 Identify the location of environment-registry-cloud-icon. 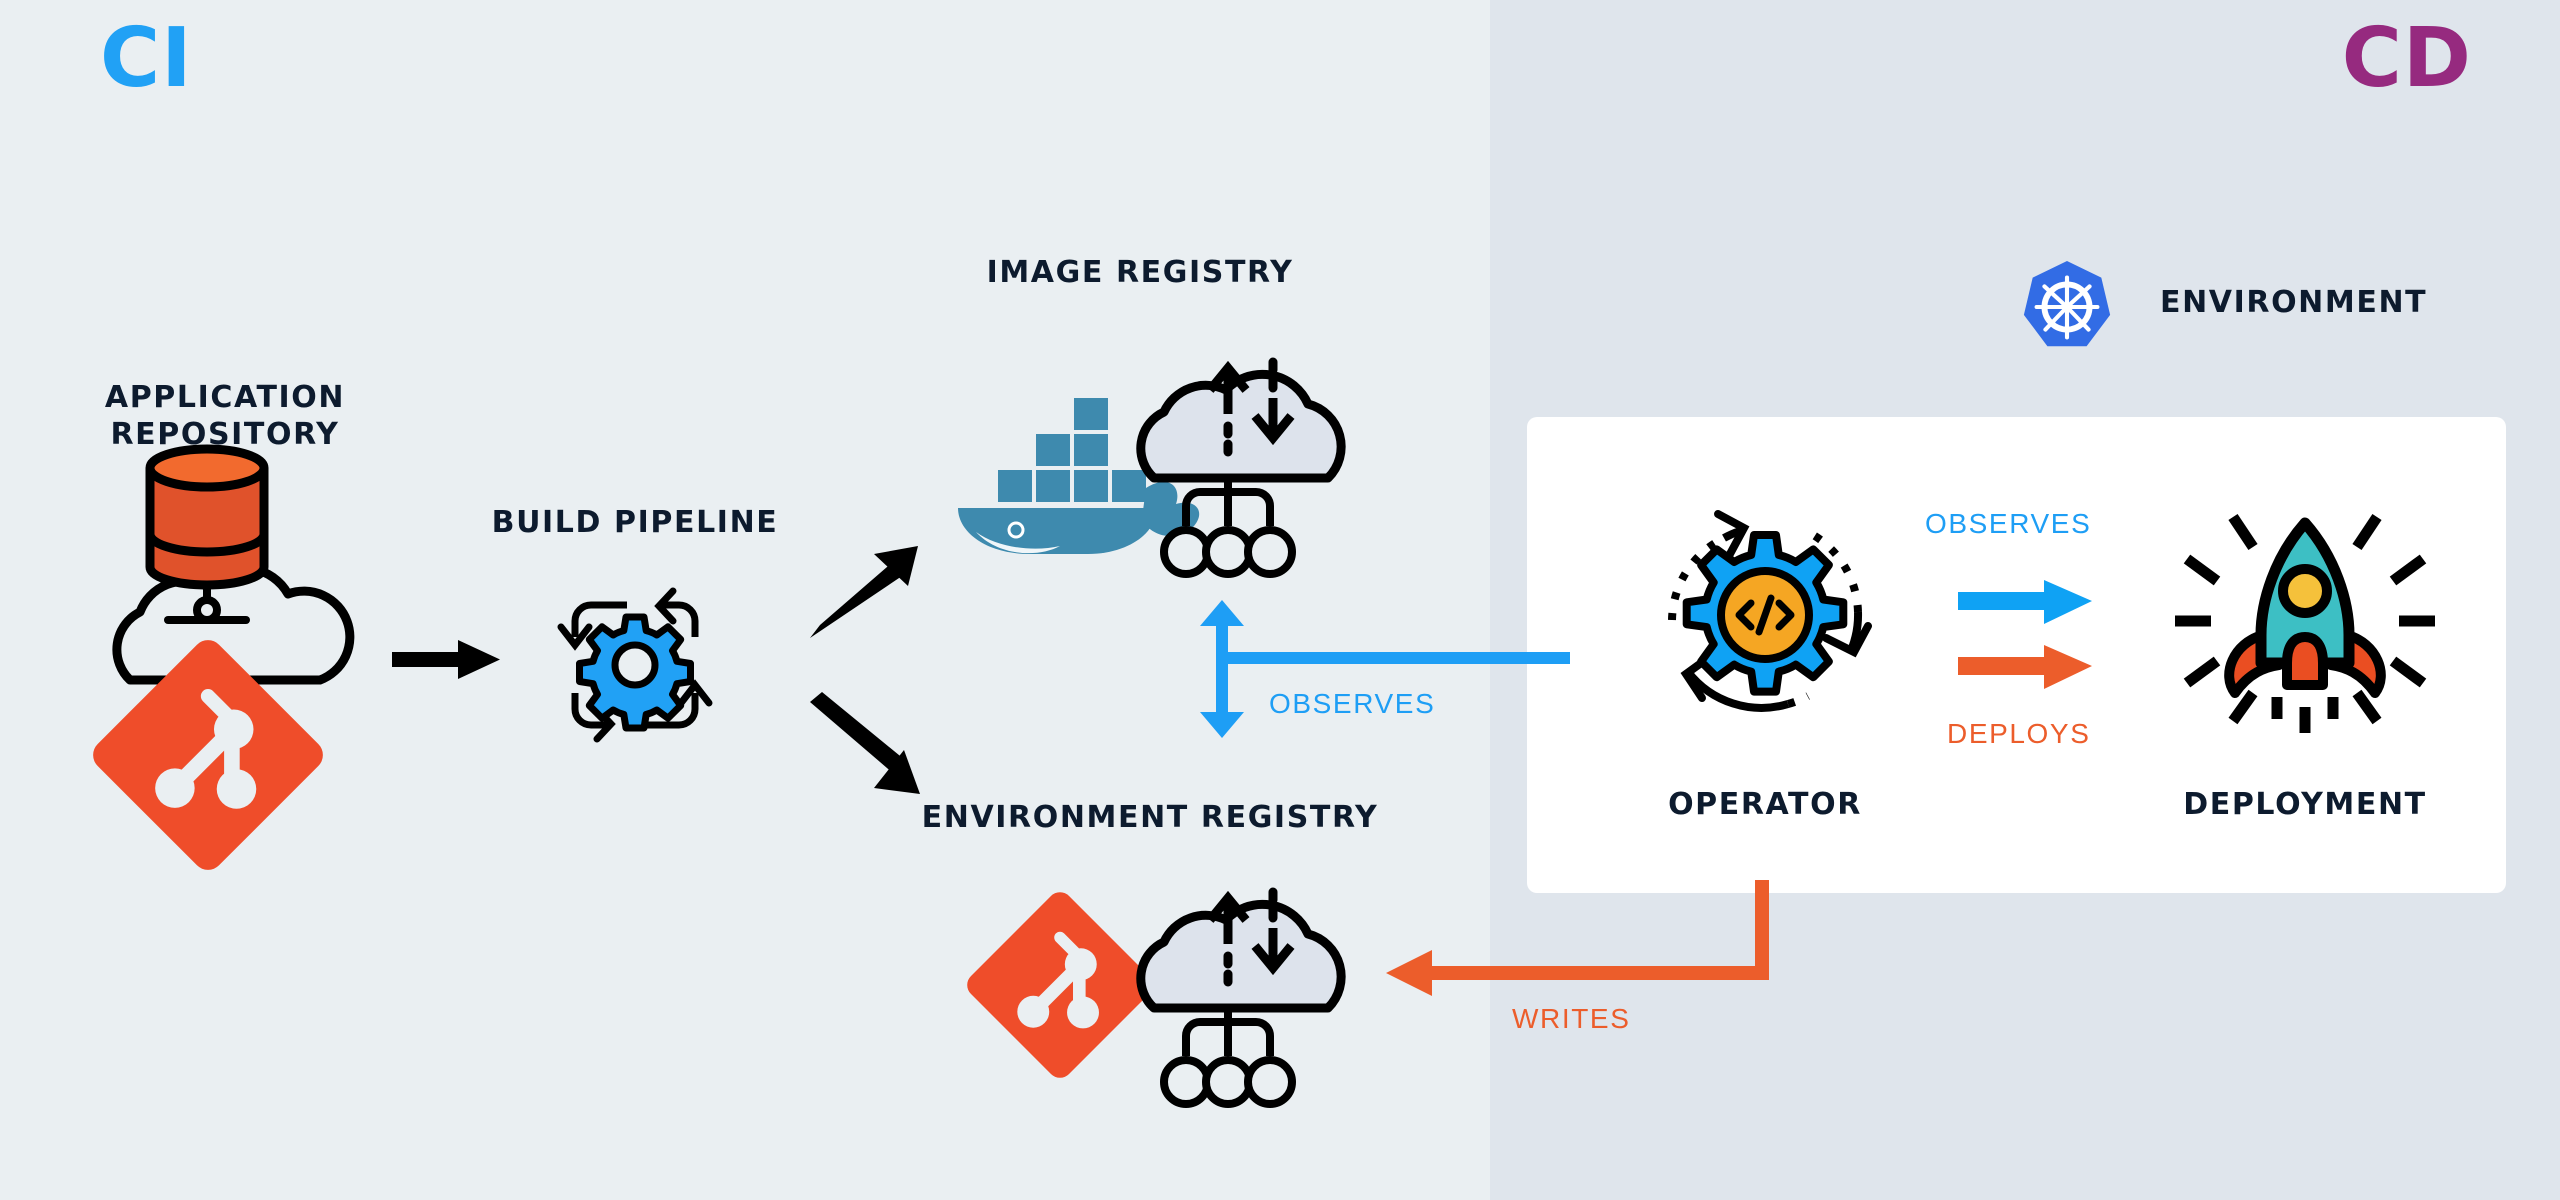
(1243, 1005).